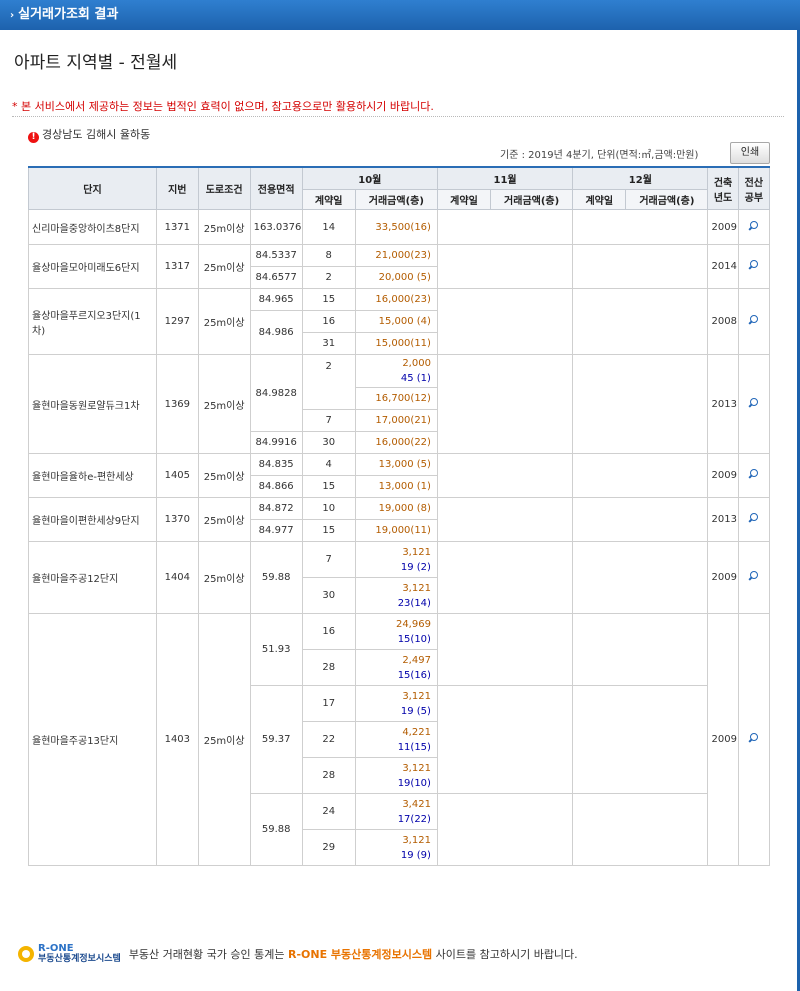  I want to click on area-value: 84.835, so click(276, 464).